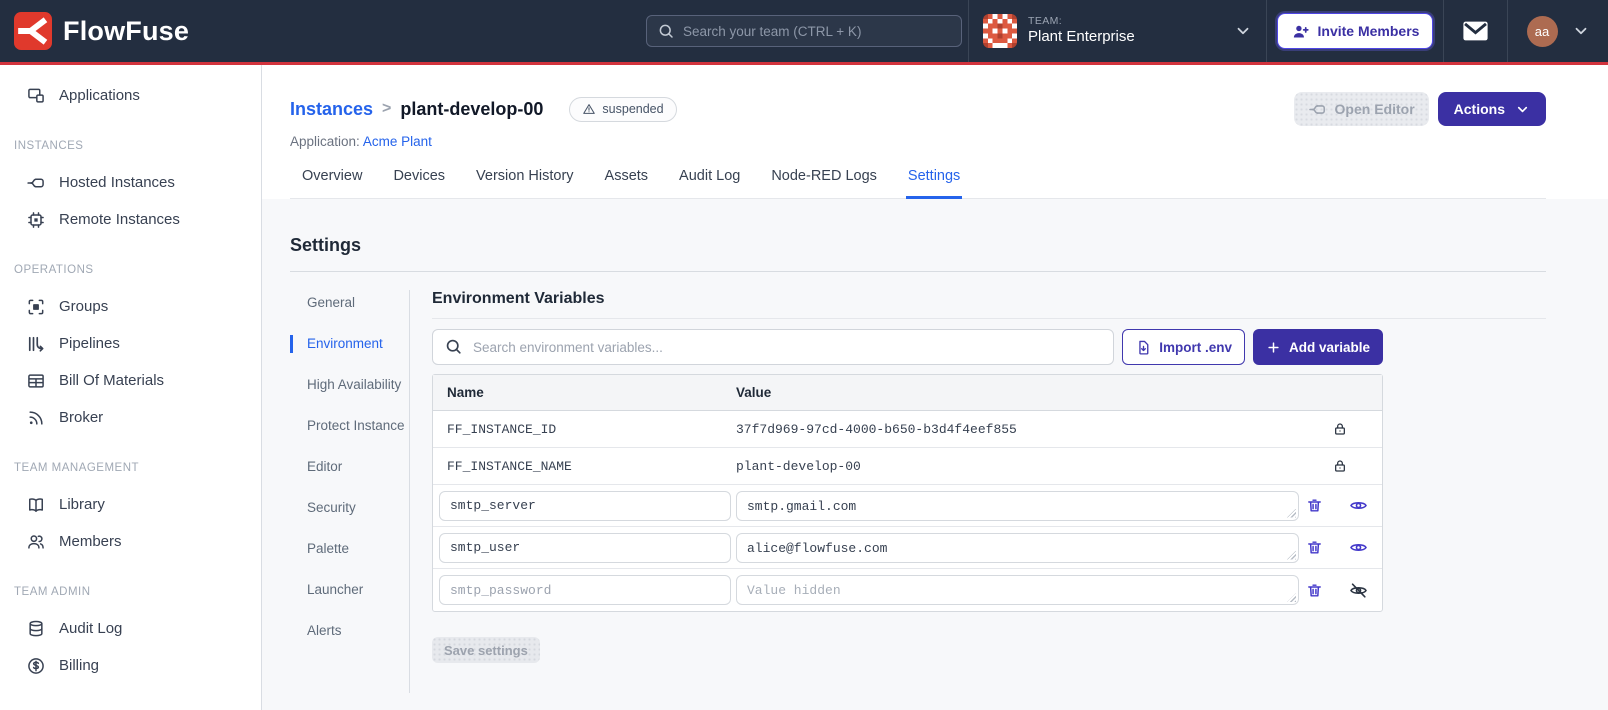 The width and height of the screenshot is (1608, 710). What do you see at coordinates (33, 31) in the screenshot?
I see `flowfuse-logo-icon` at bounding box center [33, 31].